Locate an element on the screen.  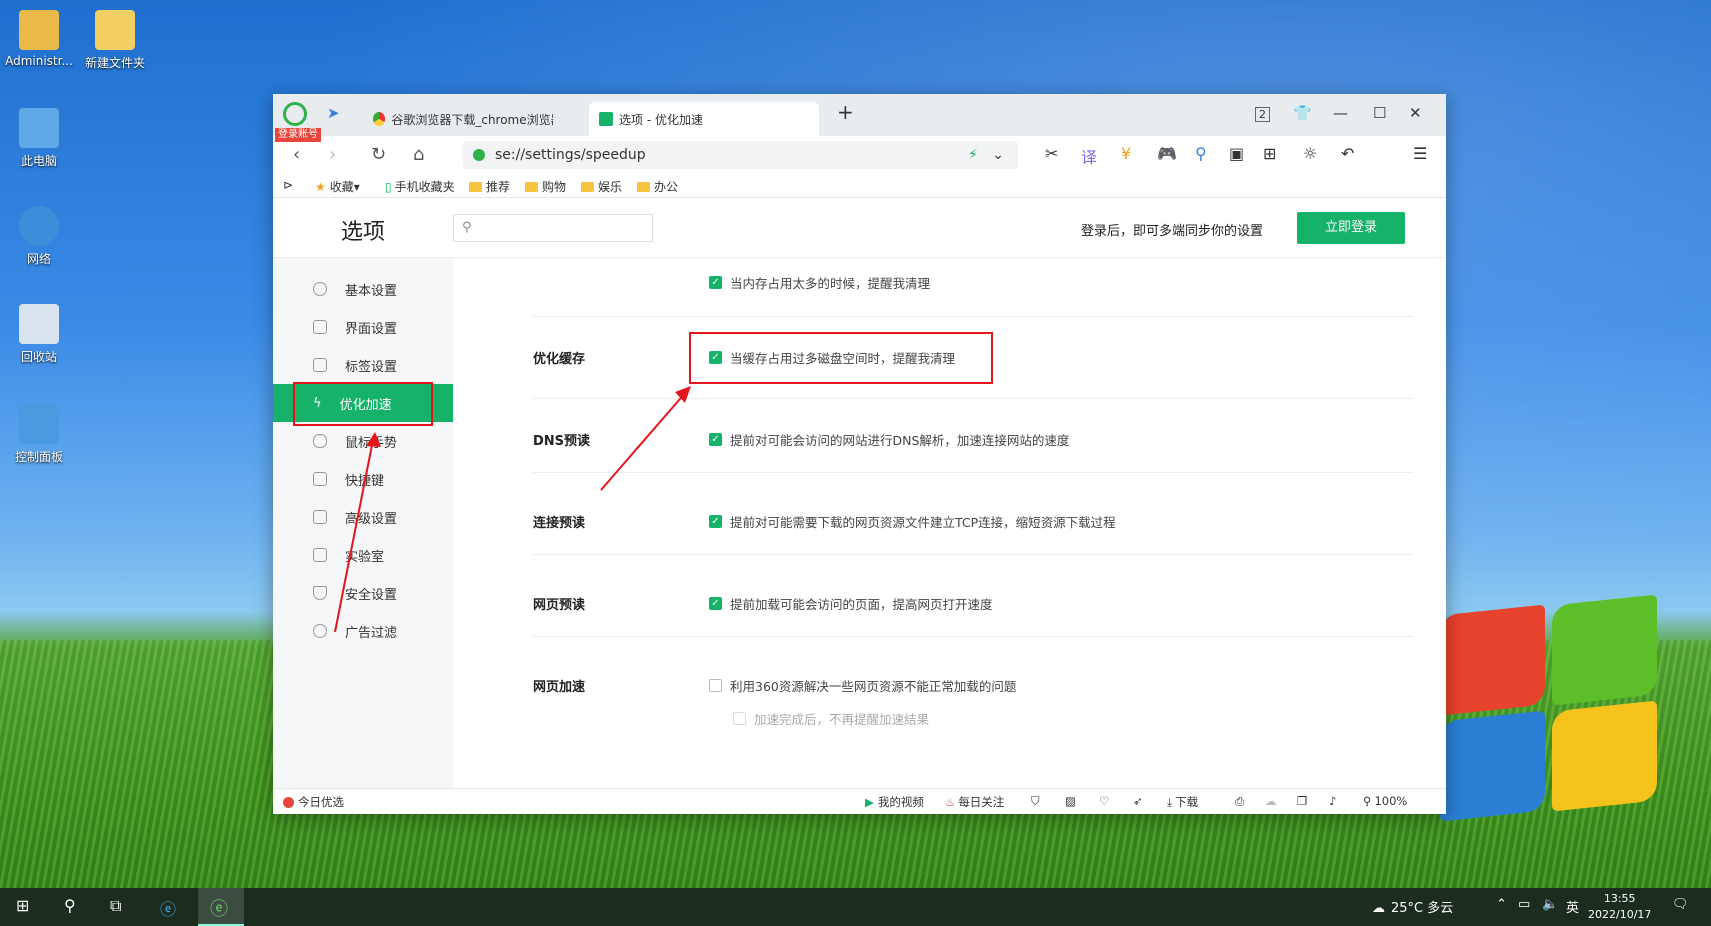
maximize-button: ☐ is located at coordinates (1379, 113).